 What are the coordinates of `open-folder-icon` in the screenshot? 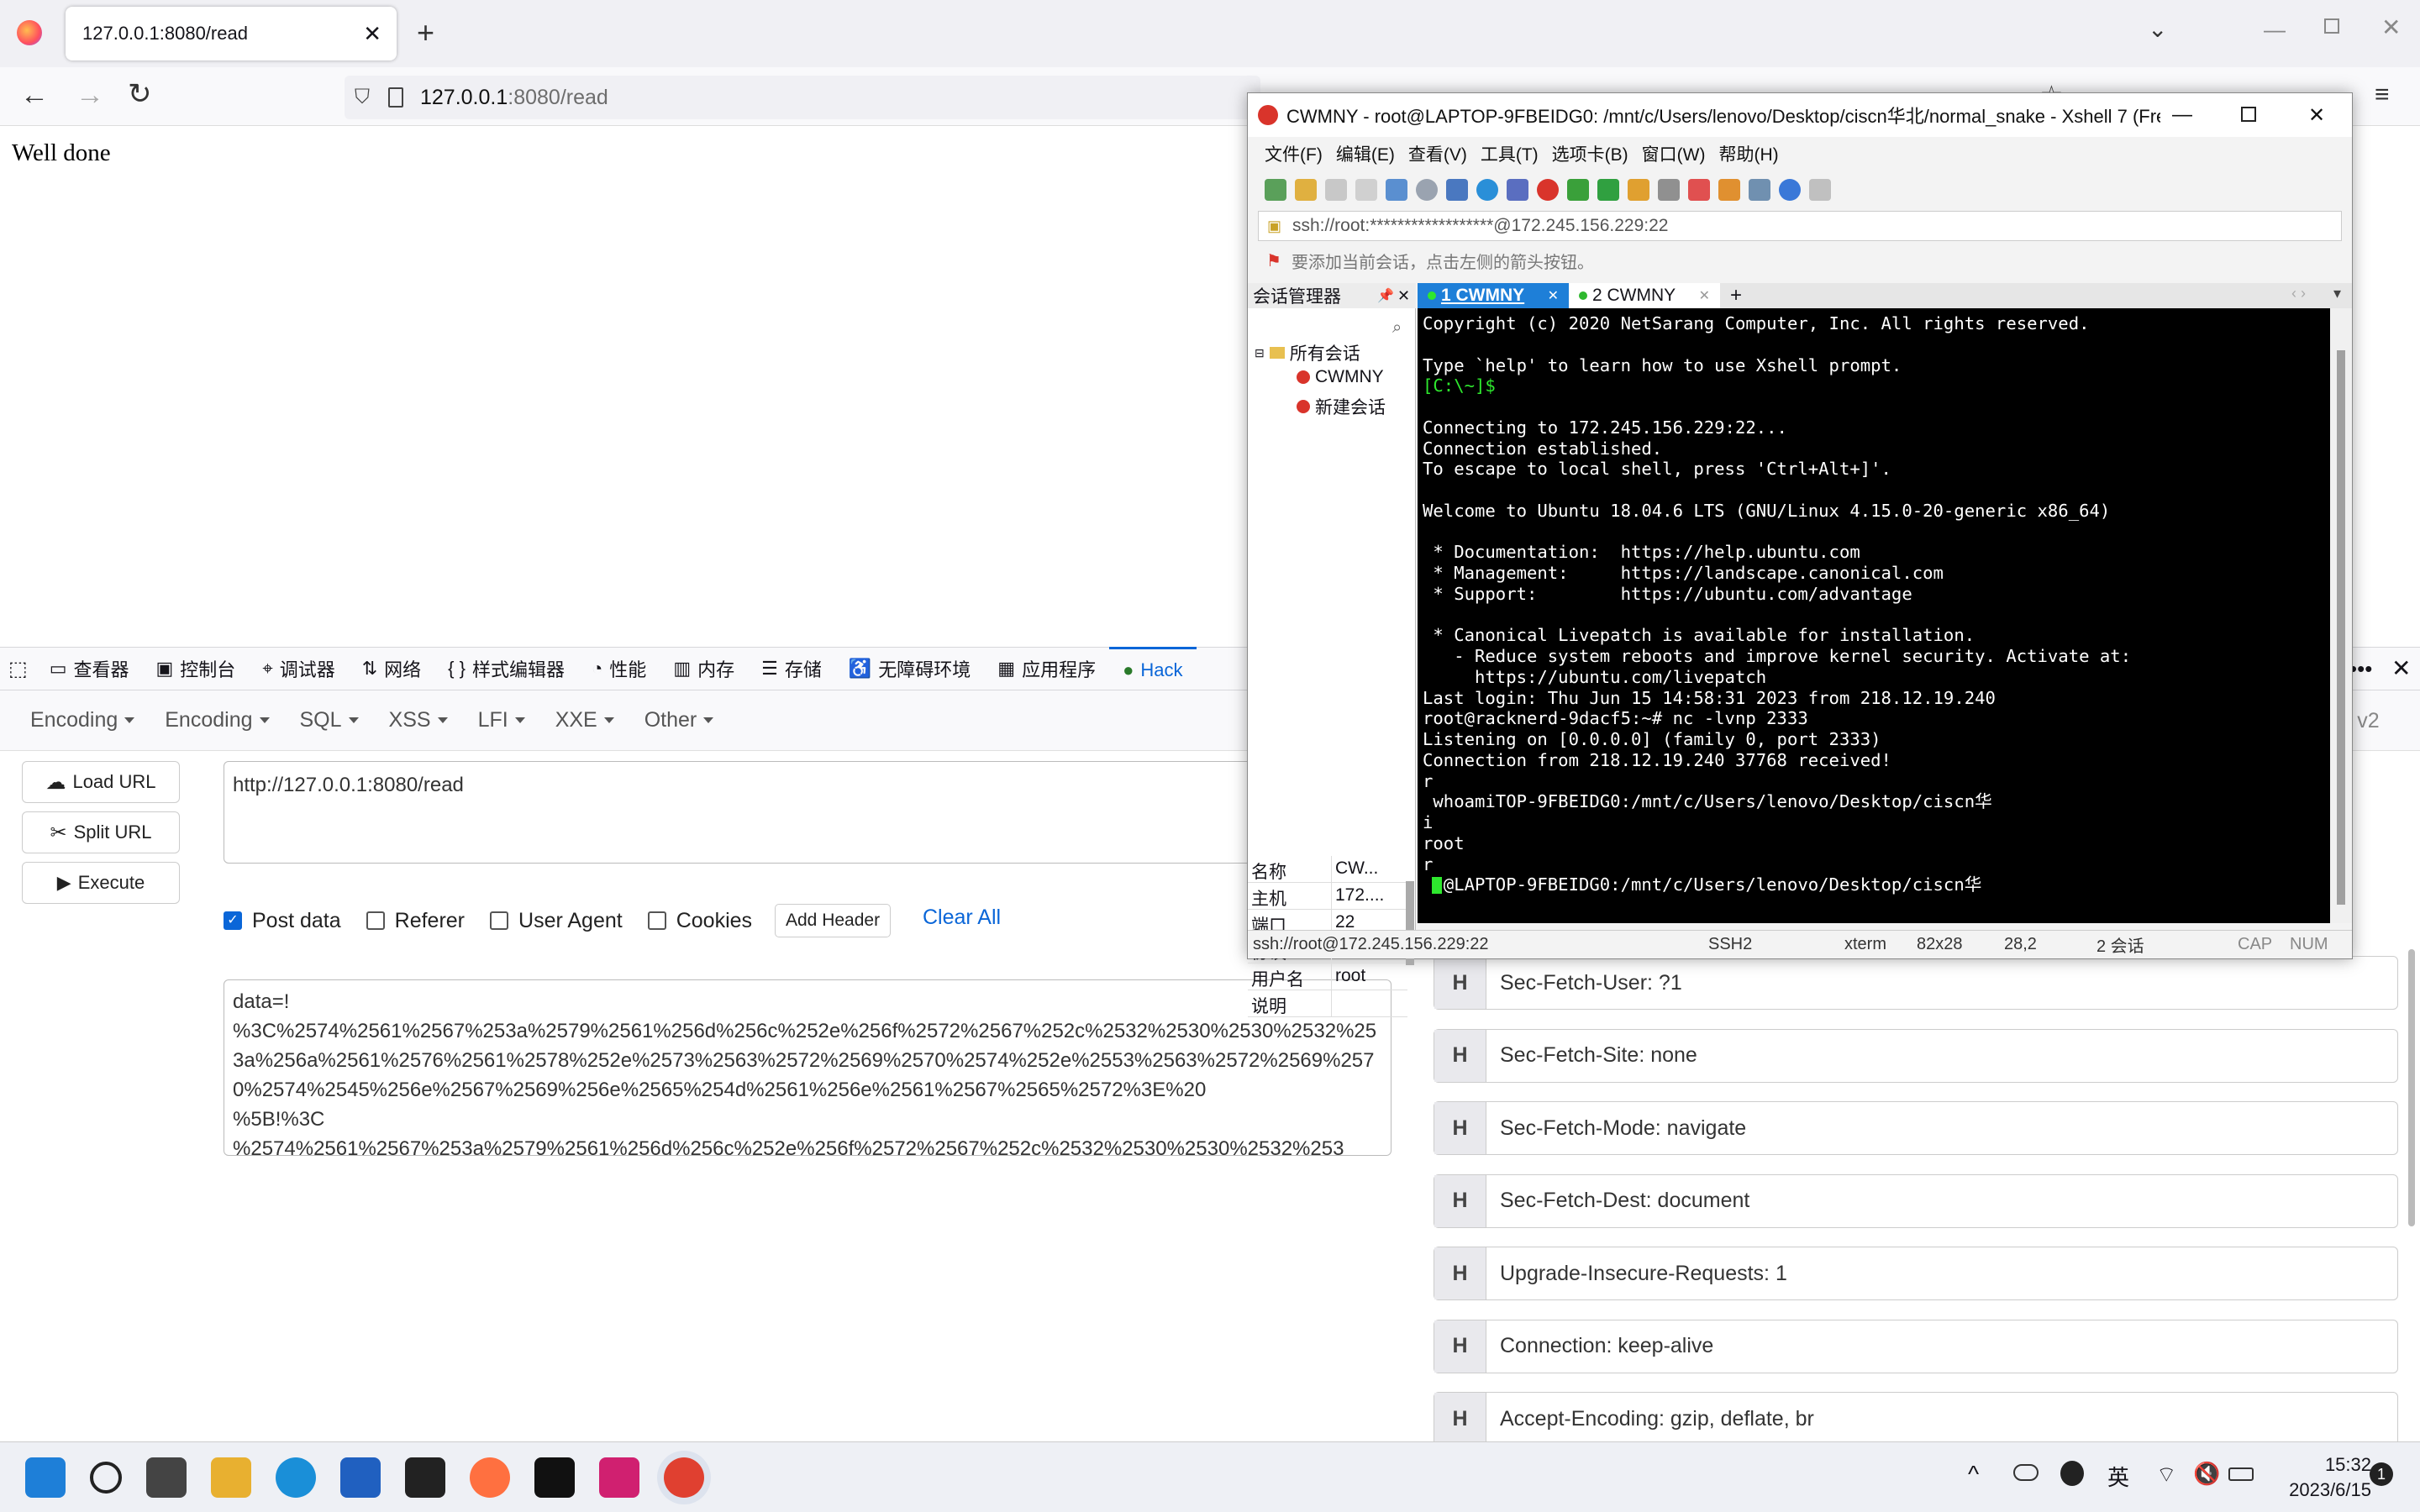 It's located at (1306, 190).